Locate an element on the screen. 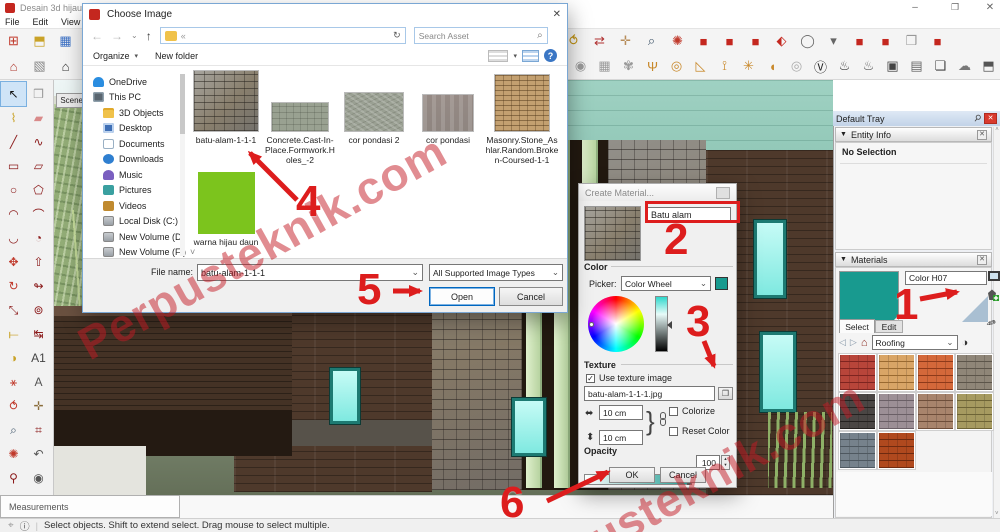 This screenshot has height=532, width=1000. material-terracotta-tiles is located at coordinates (896, 450).